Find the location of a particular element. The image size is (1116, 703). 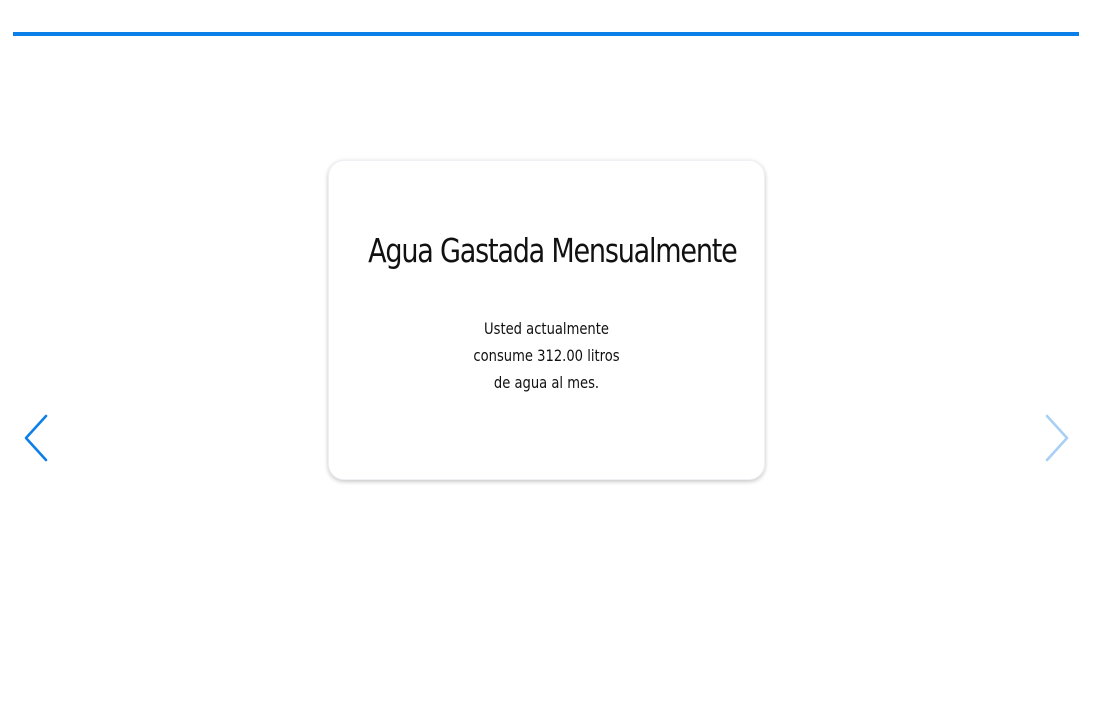

chevron-right-icon is located at coordinates (1057, 438).